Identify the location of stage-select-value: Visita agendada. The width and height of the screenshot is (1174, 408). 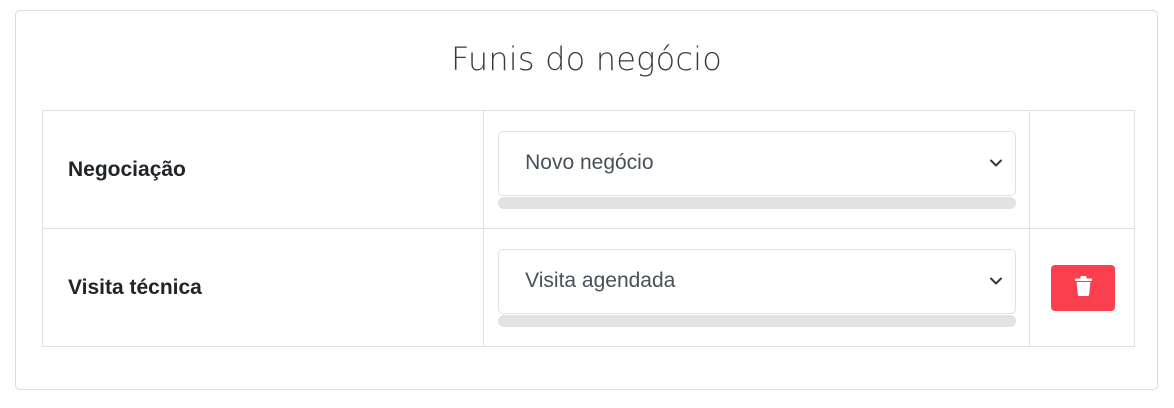
(600, 280).